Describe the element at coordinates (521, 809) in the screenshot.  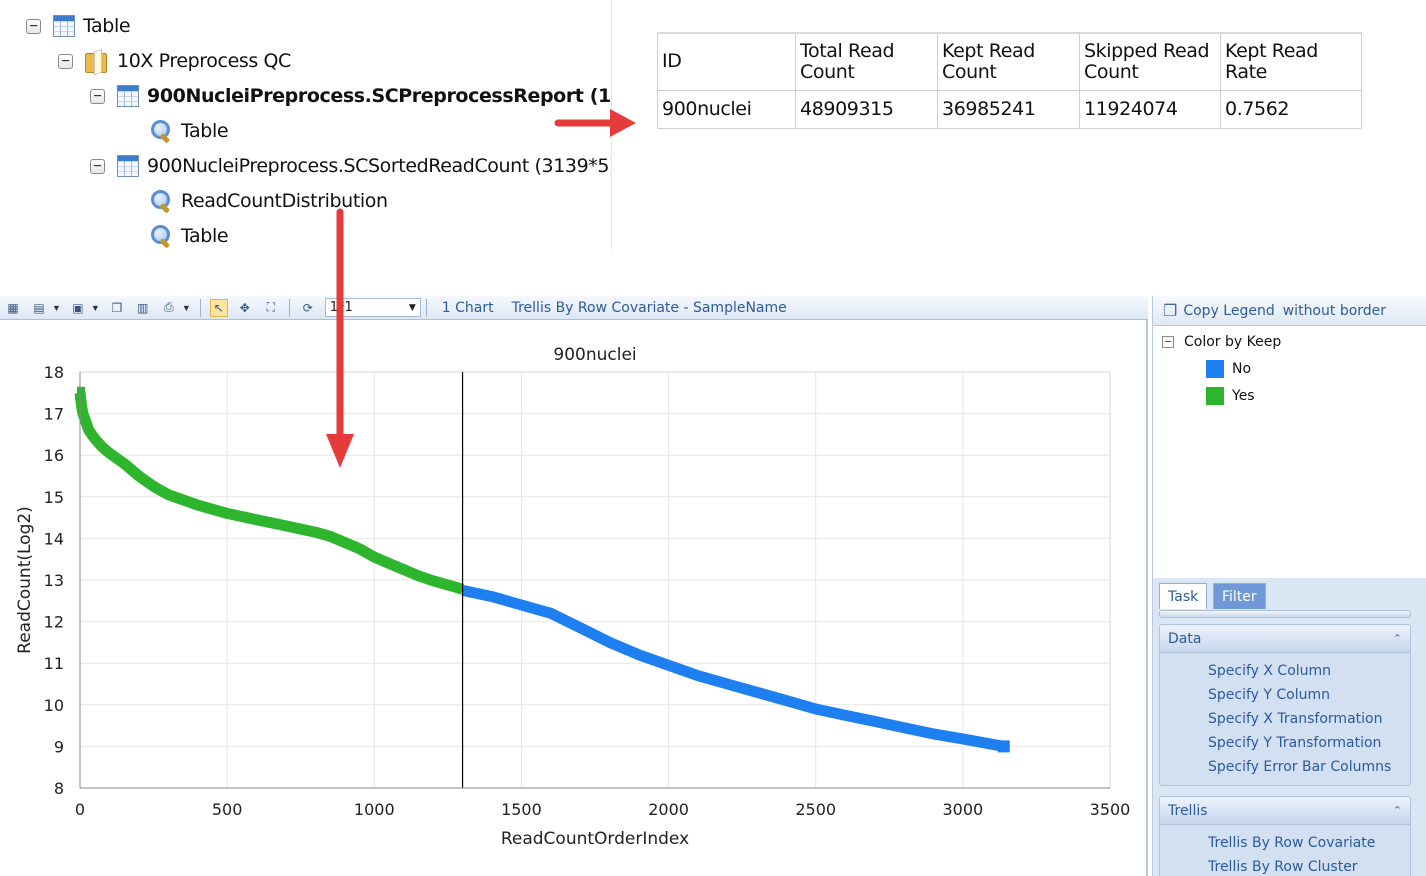
I see `x-tick-label: 1500` at that location.